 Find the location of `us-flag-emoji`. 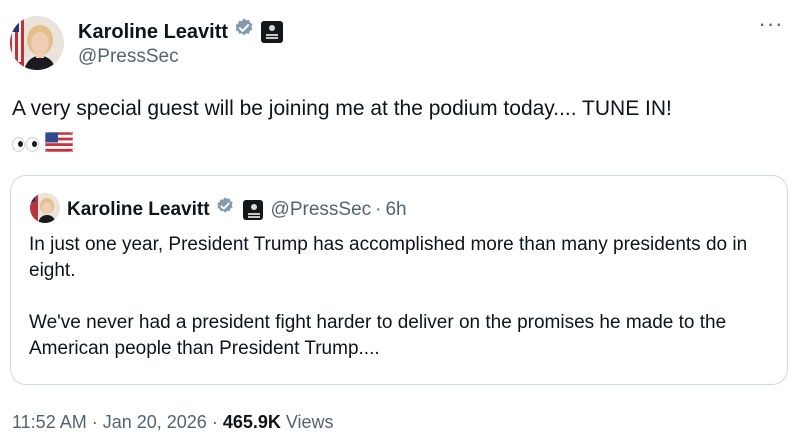

us-flag-emoji is located at coordinates (59, 144).